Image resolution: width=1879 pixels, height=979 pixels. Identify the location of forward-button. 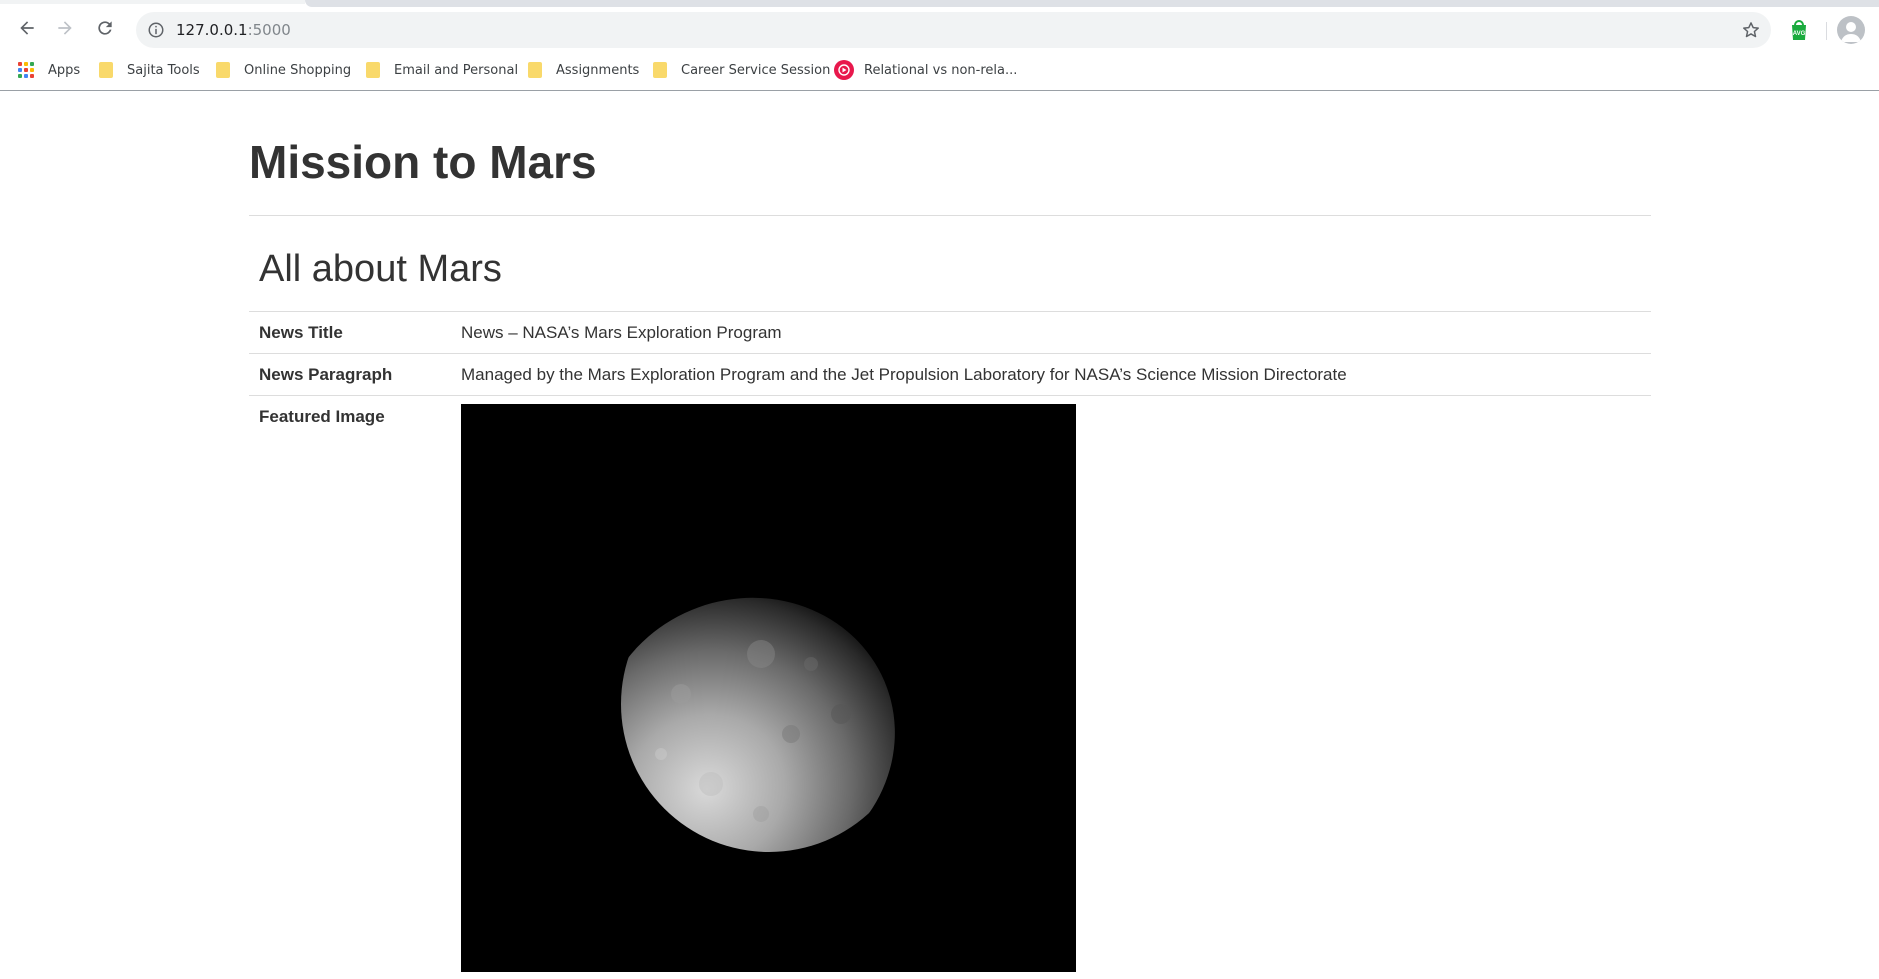
(65, 28).